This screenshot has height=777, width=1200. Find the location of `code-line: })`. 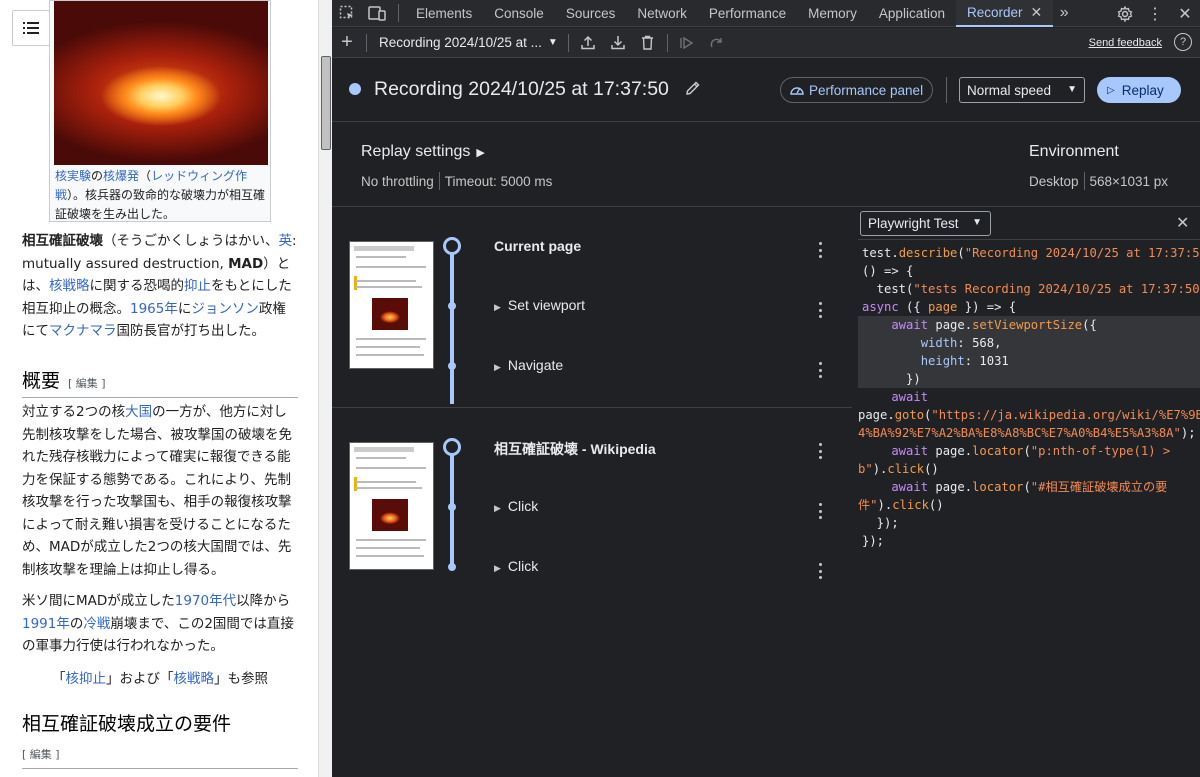

code-line: }) is located at coordinates (1029, 379).